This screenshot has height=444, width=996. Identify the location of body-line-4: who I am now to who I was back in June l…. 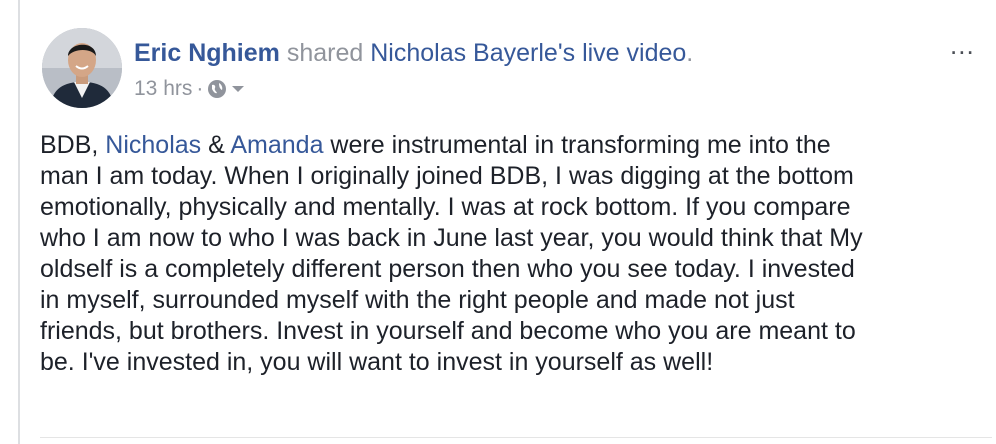
(451, 238).